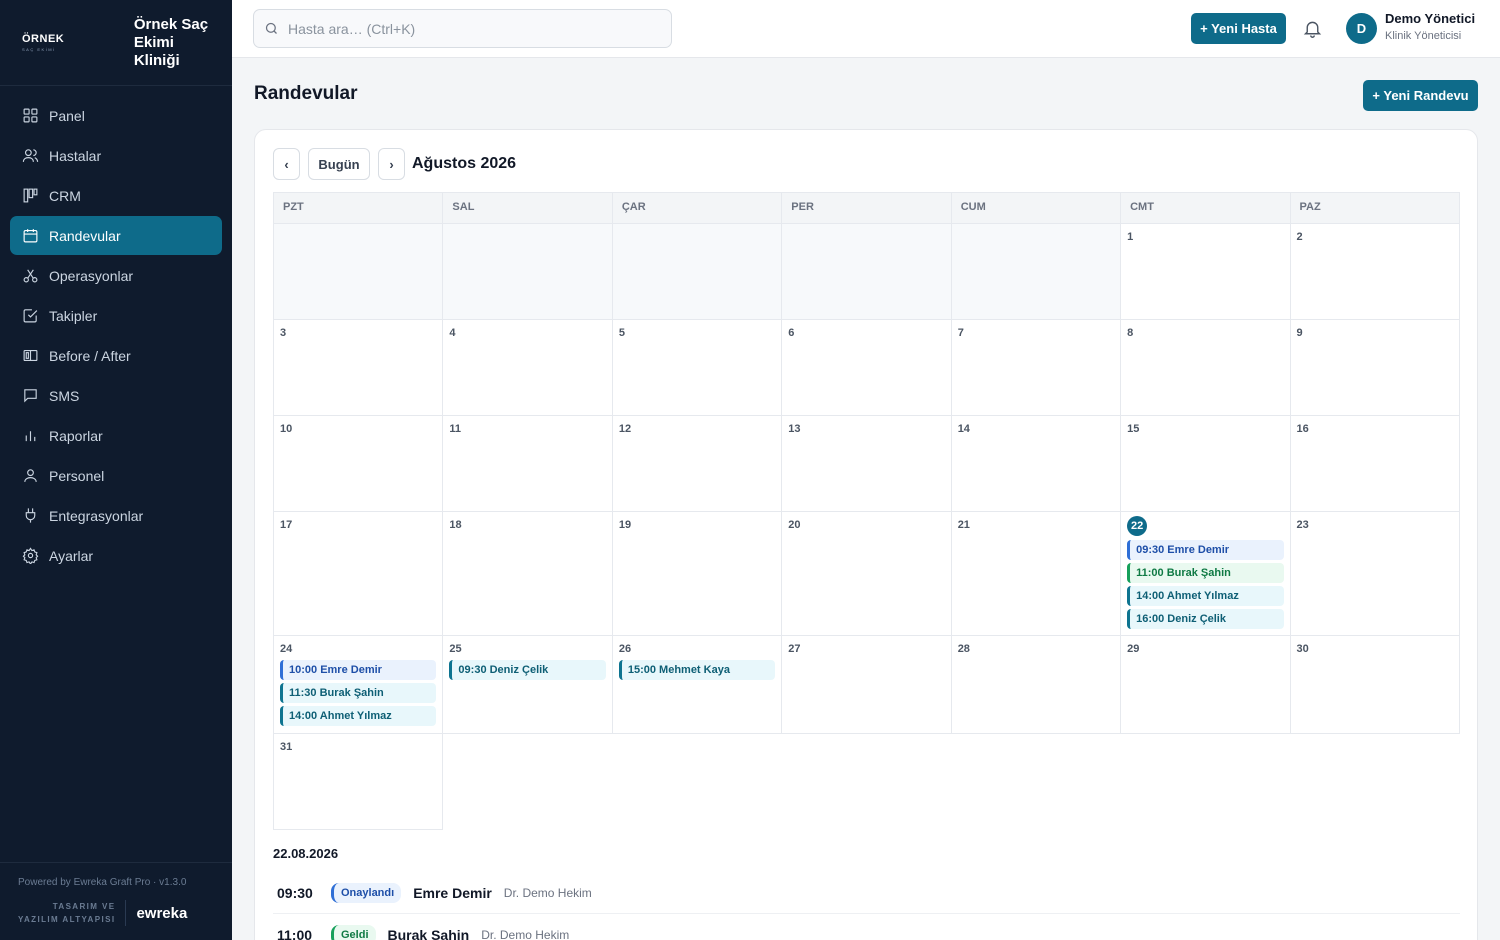  I want to click on day-number: 31, so click(286, 747).